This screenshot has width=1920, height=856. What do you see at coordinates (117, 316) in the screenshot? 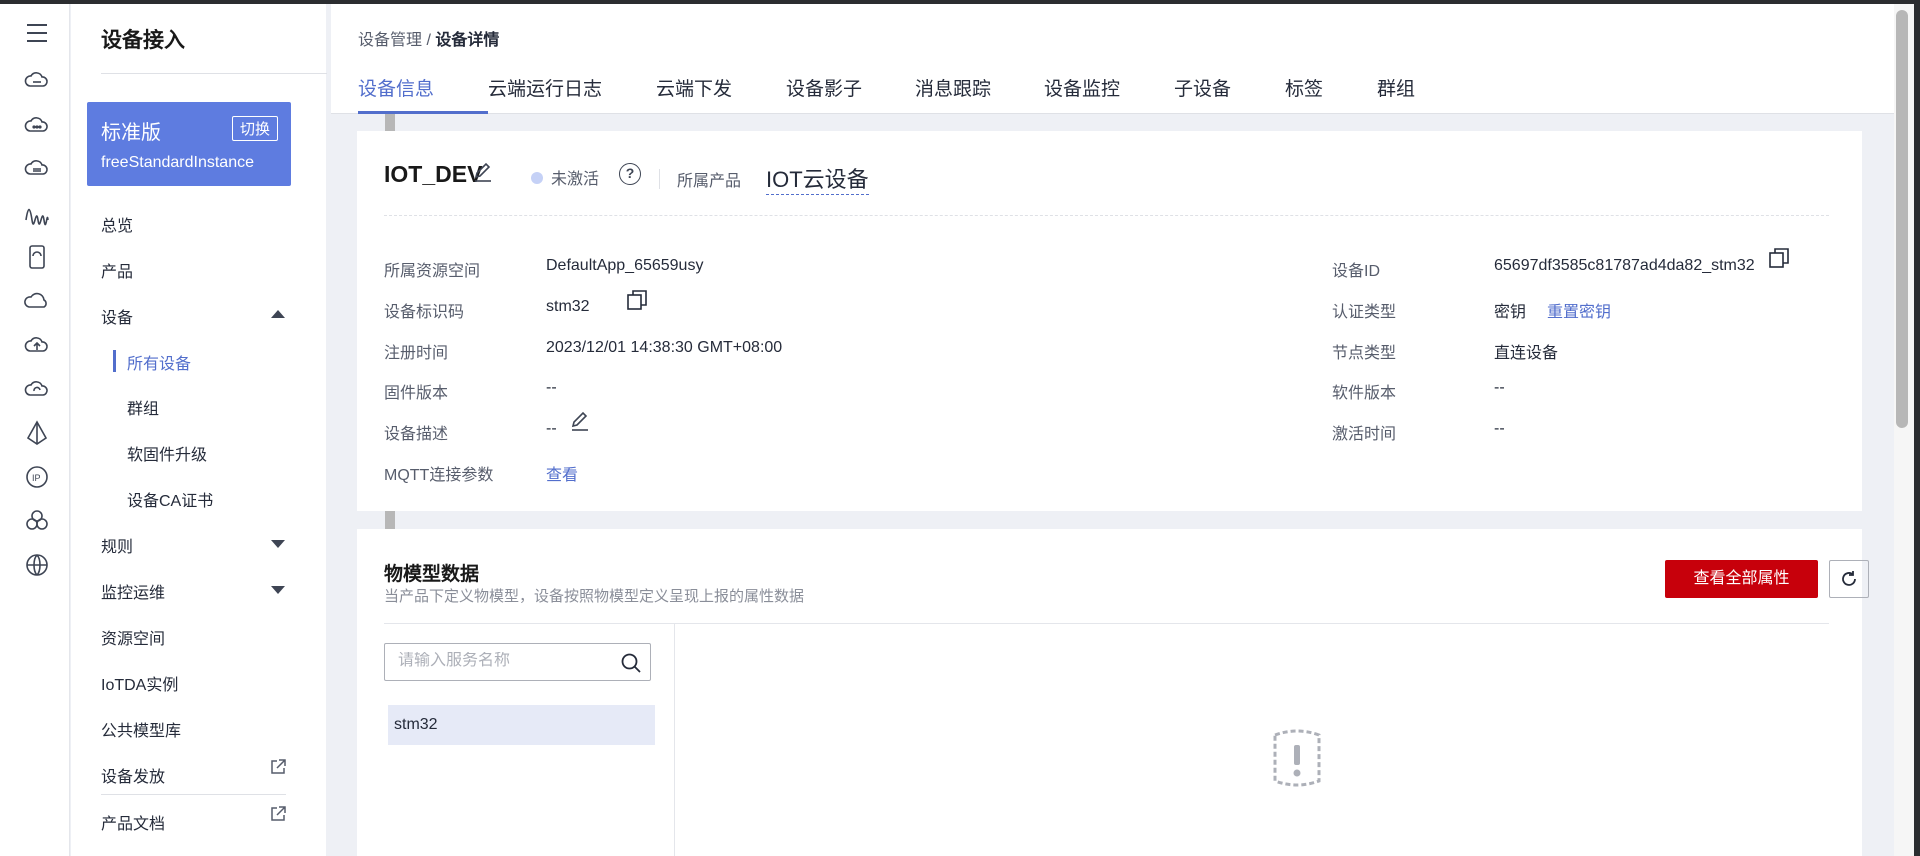
I see `sidebar-item-devices: 设备` at bounding box center [117, 316].